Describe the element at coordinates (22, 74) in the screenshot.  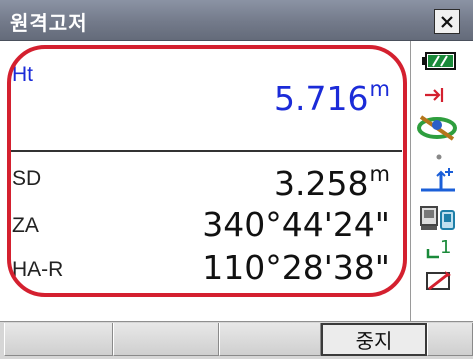
I see `ht-label: Ht` at that location.